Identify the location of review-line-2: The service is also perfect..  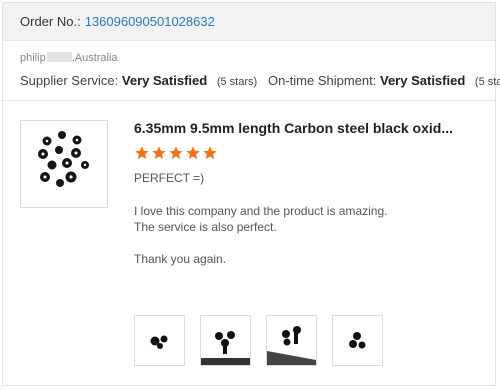
(205, 227).